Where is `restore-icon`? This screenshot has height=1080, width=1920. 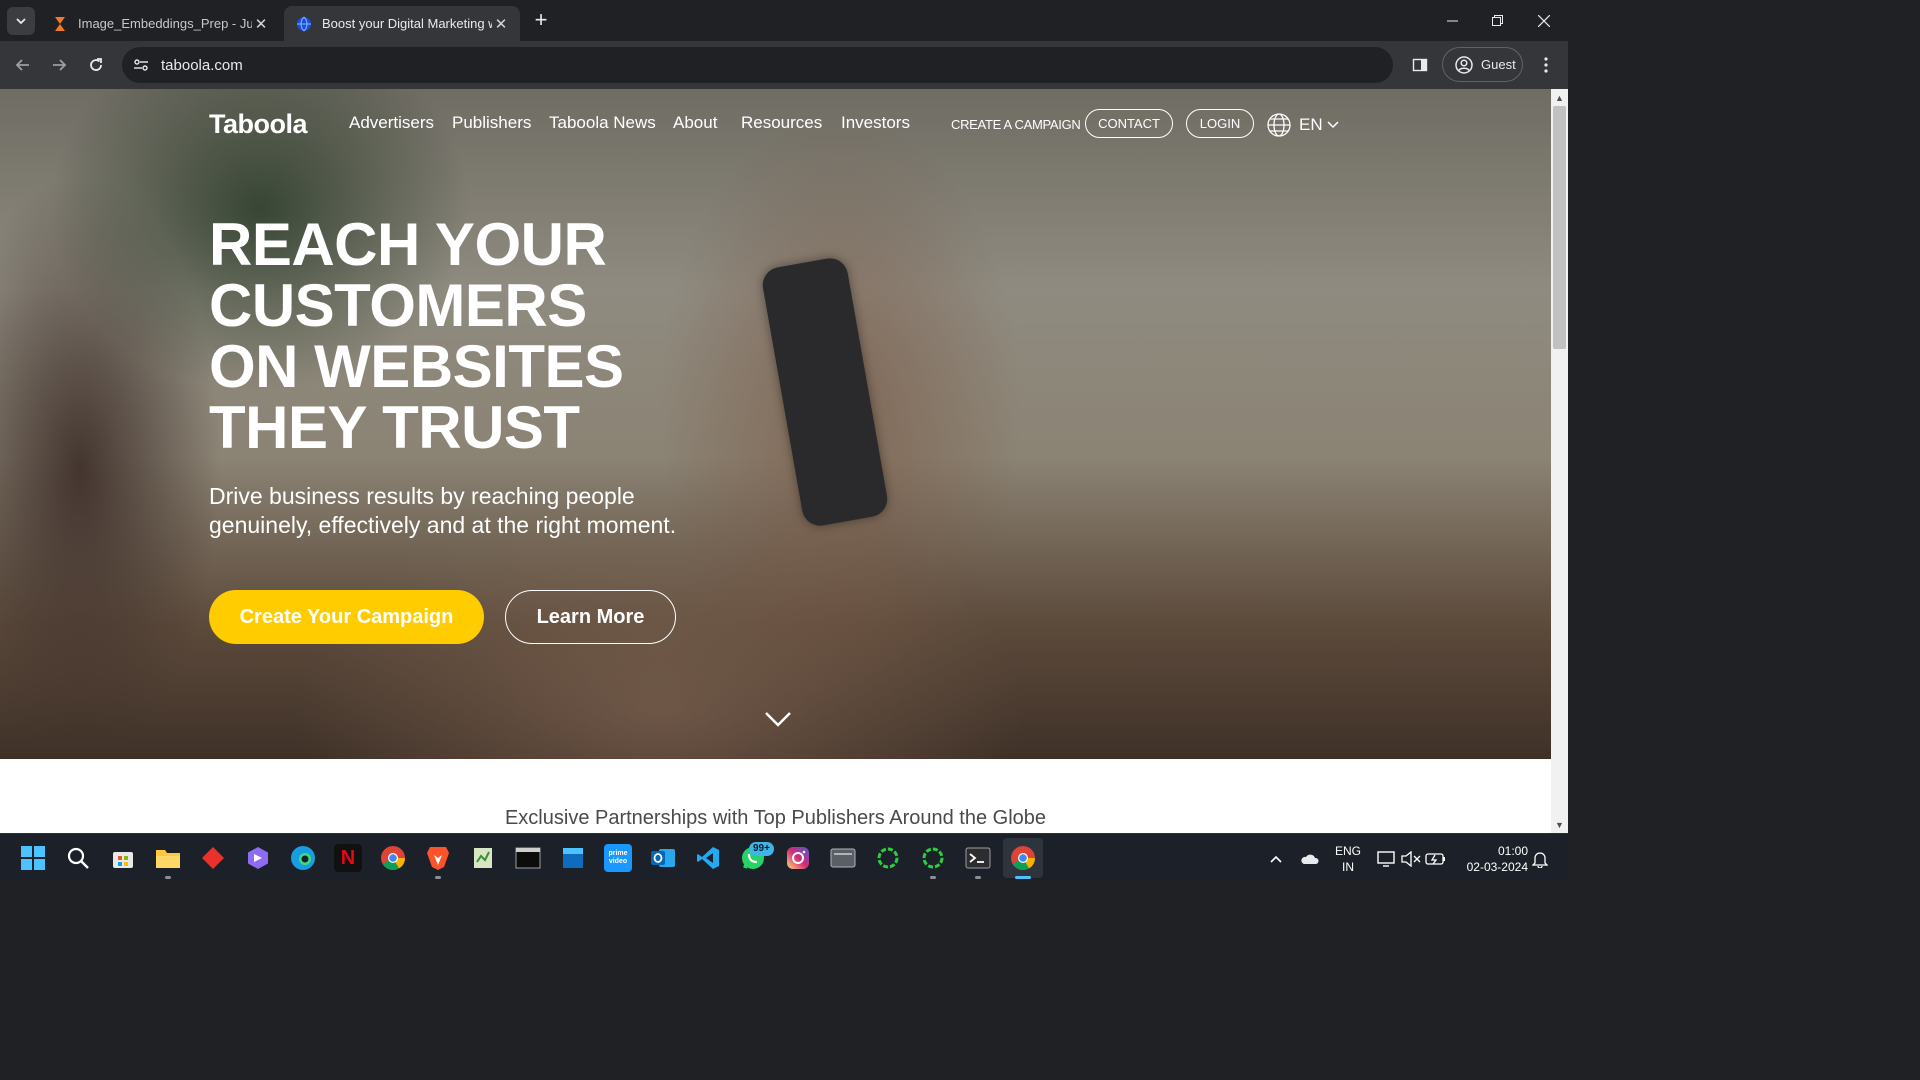 restore-icon is located at coordinates (1497, 20).